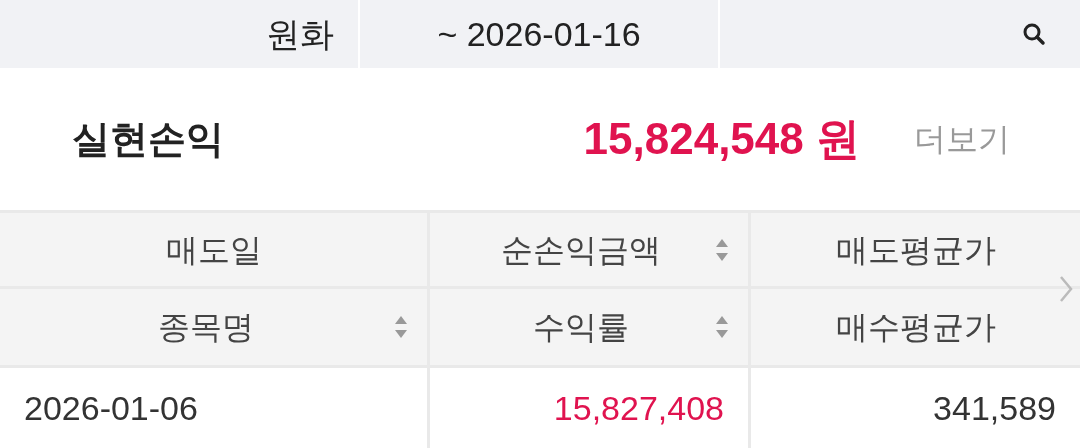 Image resolution: width=1080 pixels, height=448 pixels. Describe the element at coordinates (205, 327) in the screenshot. I see `column-header: 종목명` at that location.